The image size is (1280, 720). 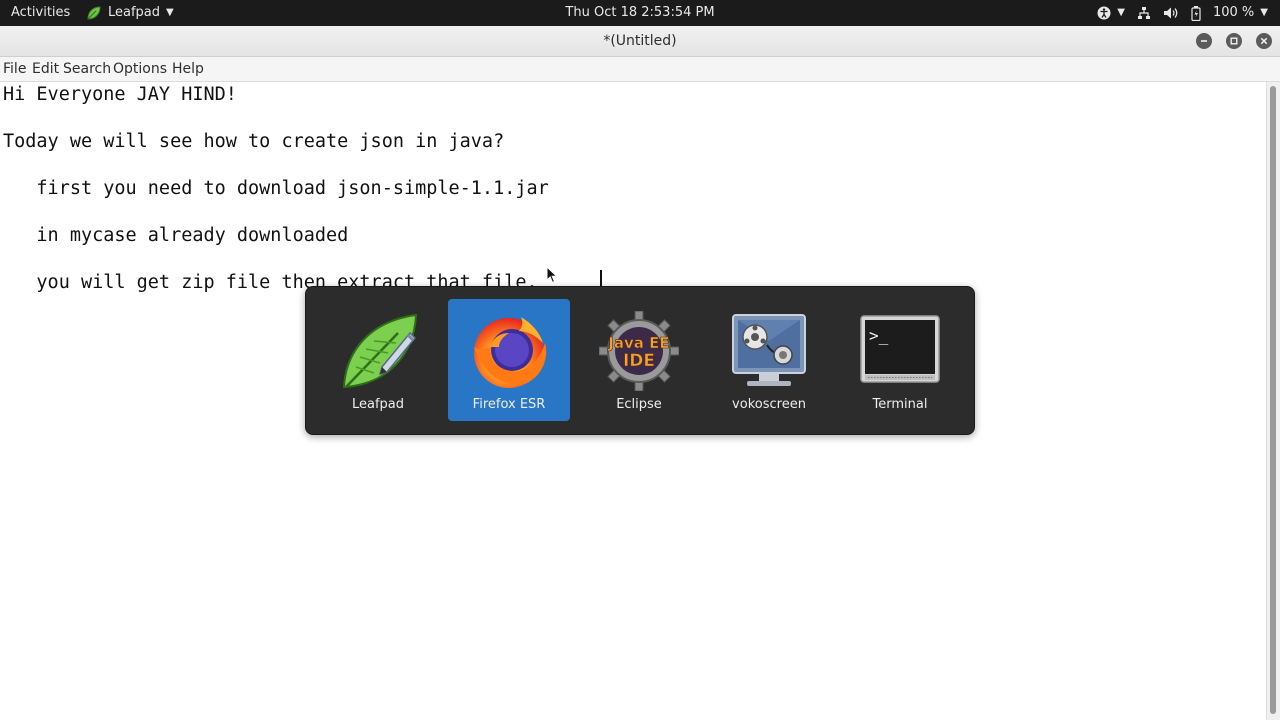 I want to click on menu-search: Search, so click(x=87, y=69).